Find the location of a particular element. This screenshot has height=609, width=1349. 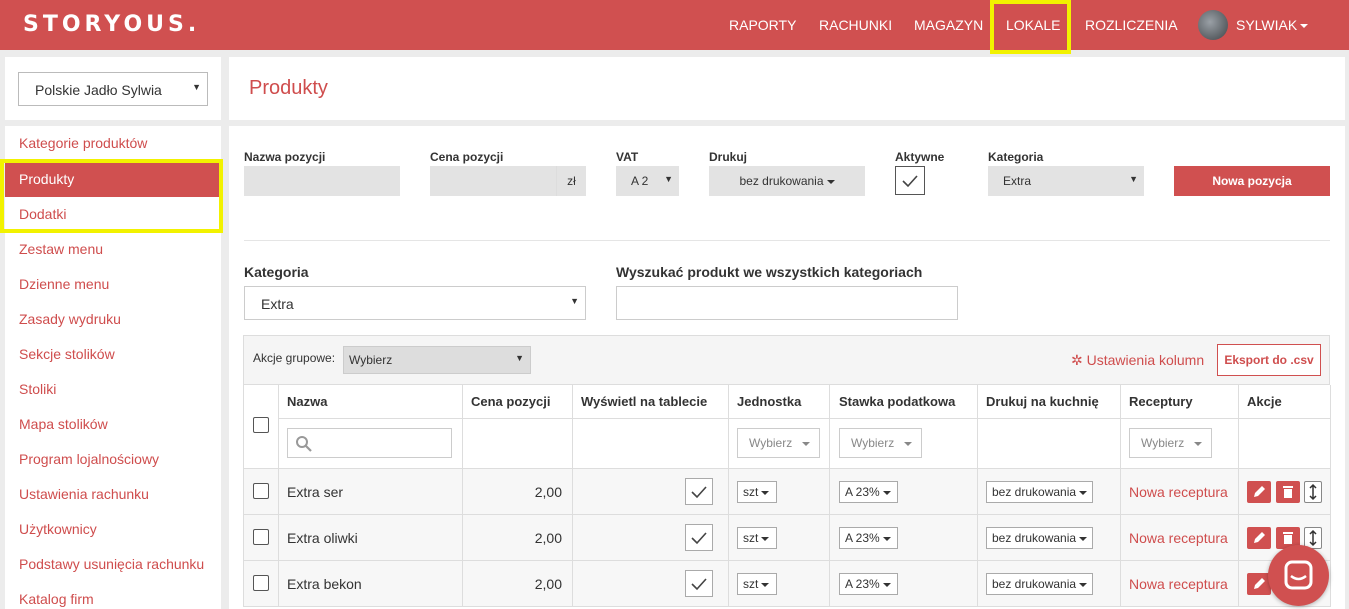

vat-filter-value: Wybierz is located at coordinates (873, 443).